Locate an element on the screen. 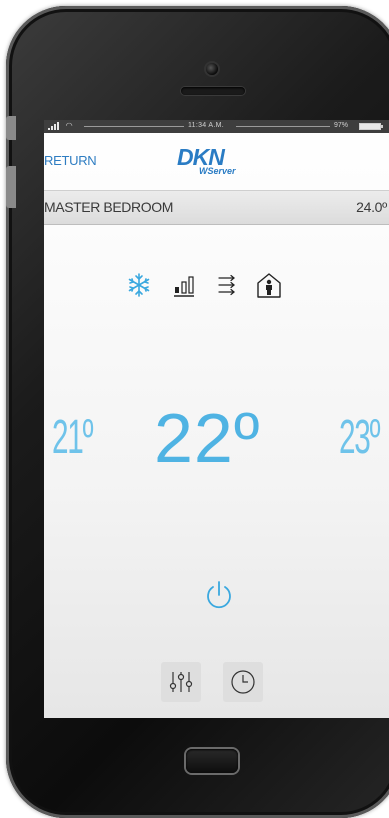  snowflake-icon is located at coordinates (139, 285).